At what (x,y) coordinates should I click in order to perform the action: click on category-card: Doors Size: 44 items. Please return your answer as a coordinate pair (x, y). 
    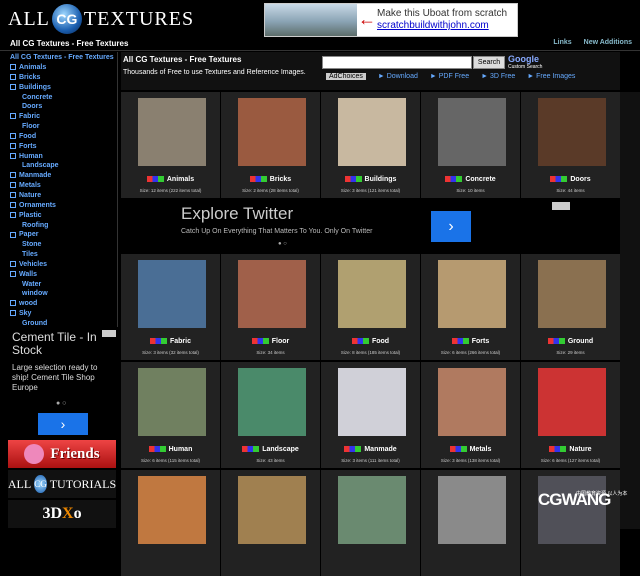
    Looking at the image, I should click on (570, 145).